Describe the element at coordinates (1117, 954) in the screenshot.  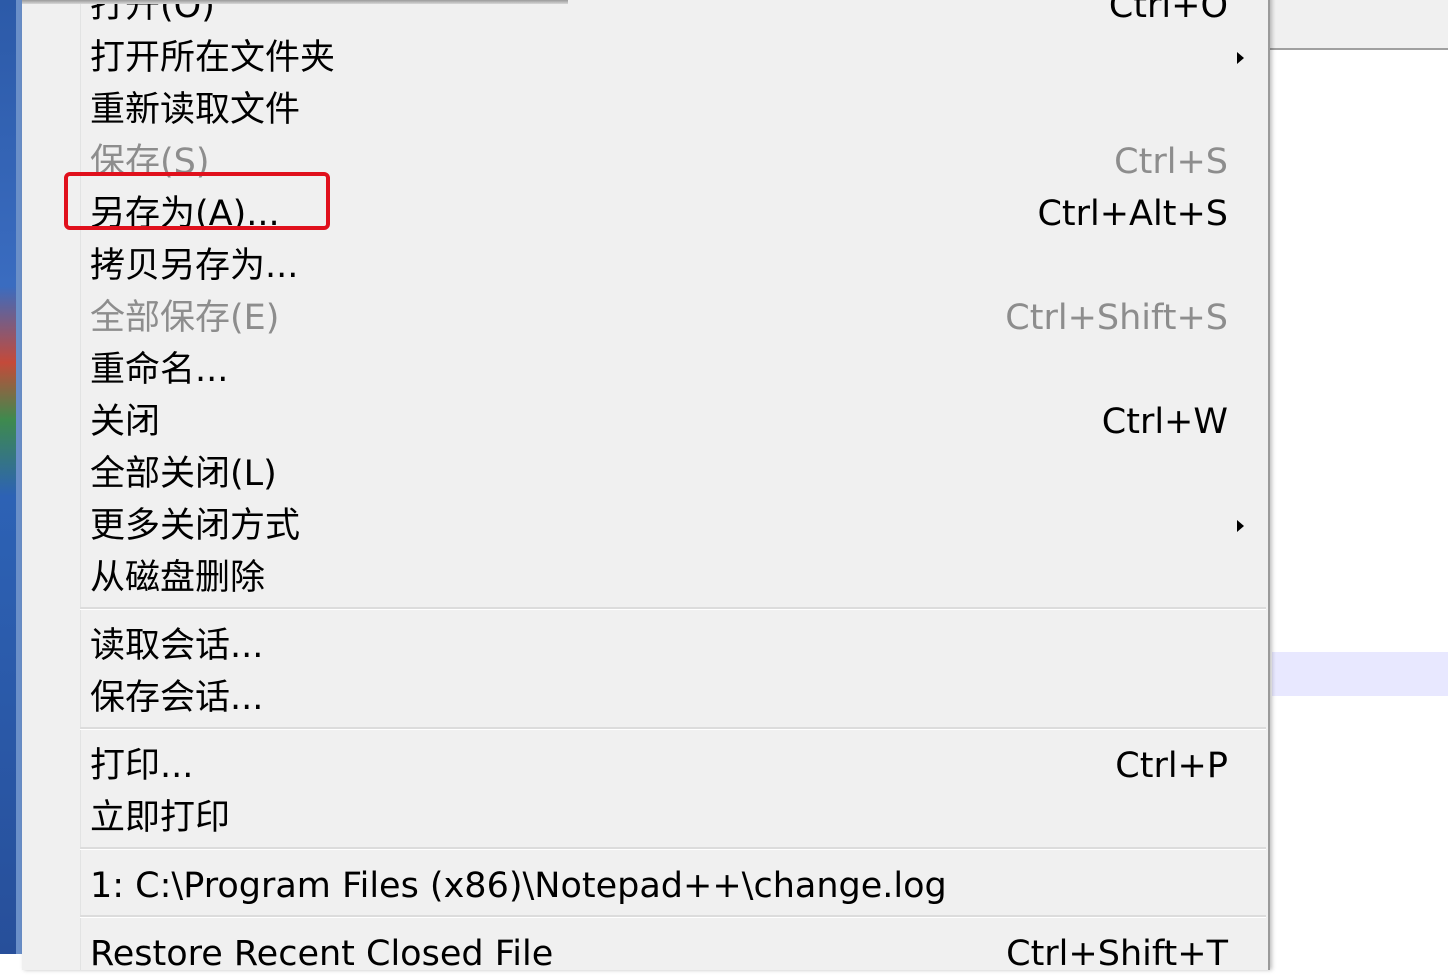
I see `menu-item-shortcut: Ctrl+Shift+T` at that location.